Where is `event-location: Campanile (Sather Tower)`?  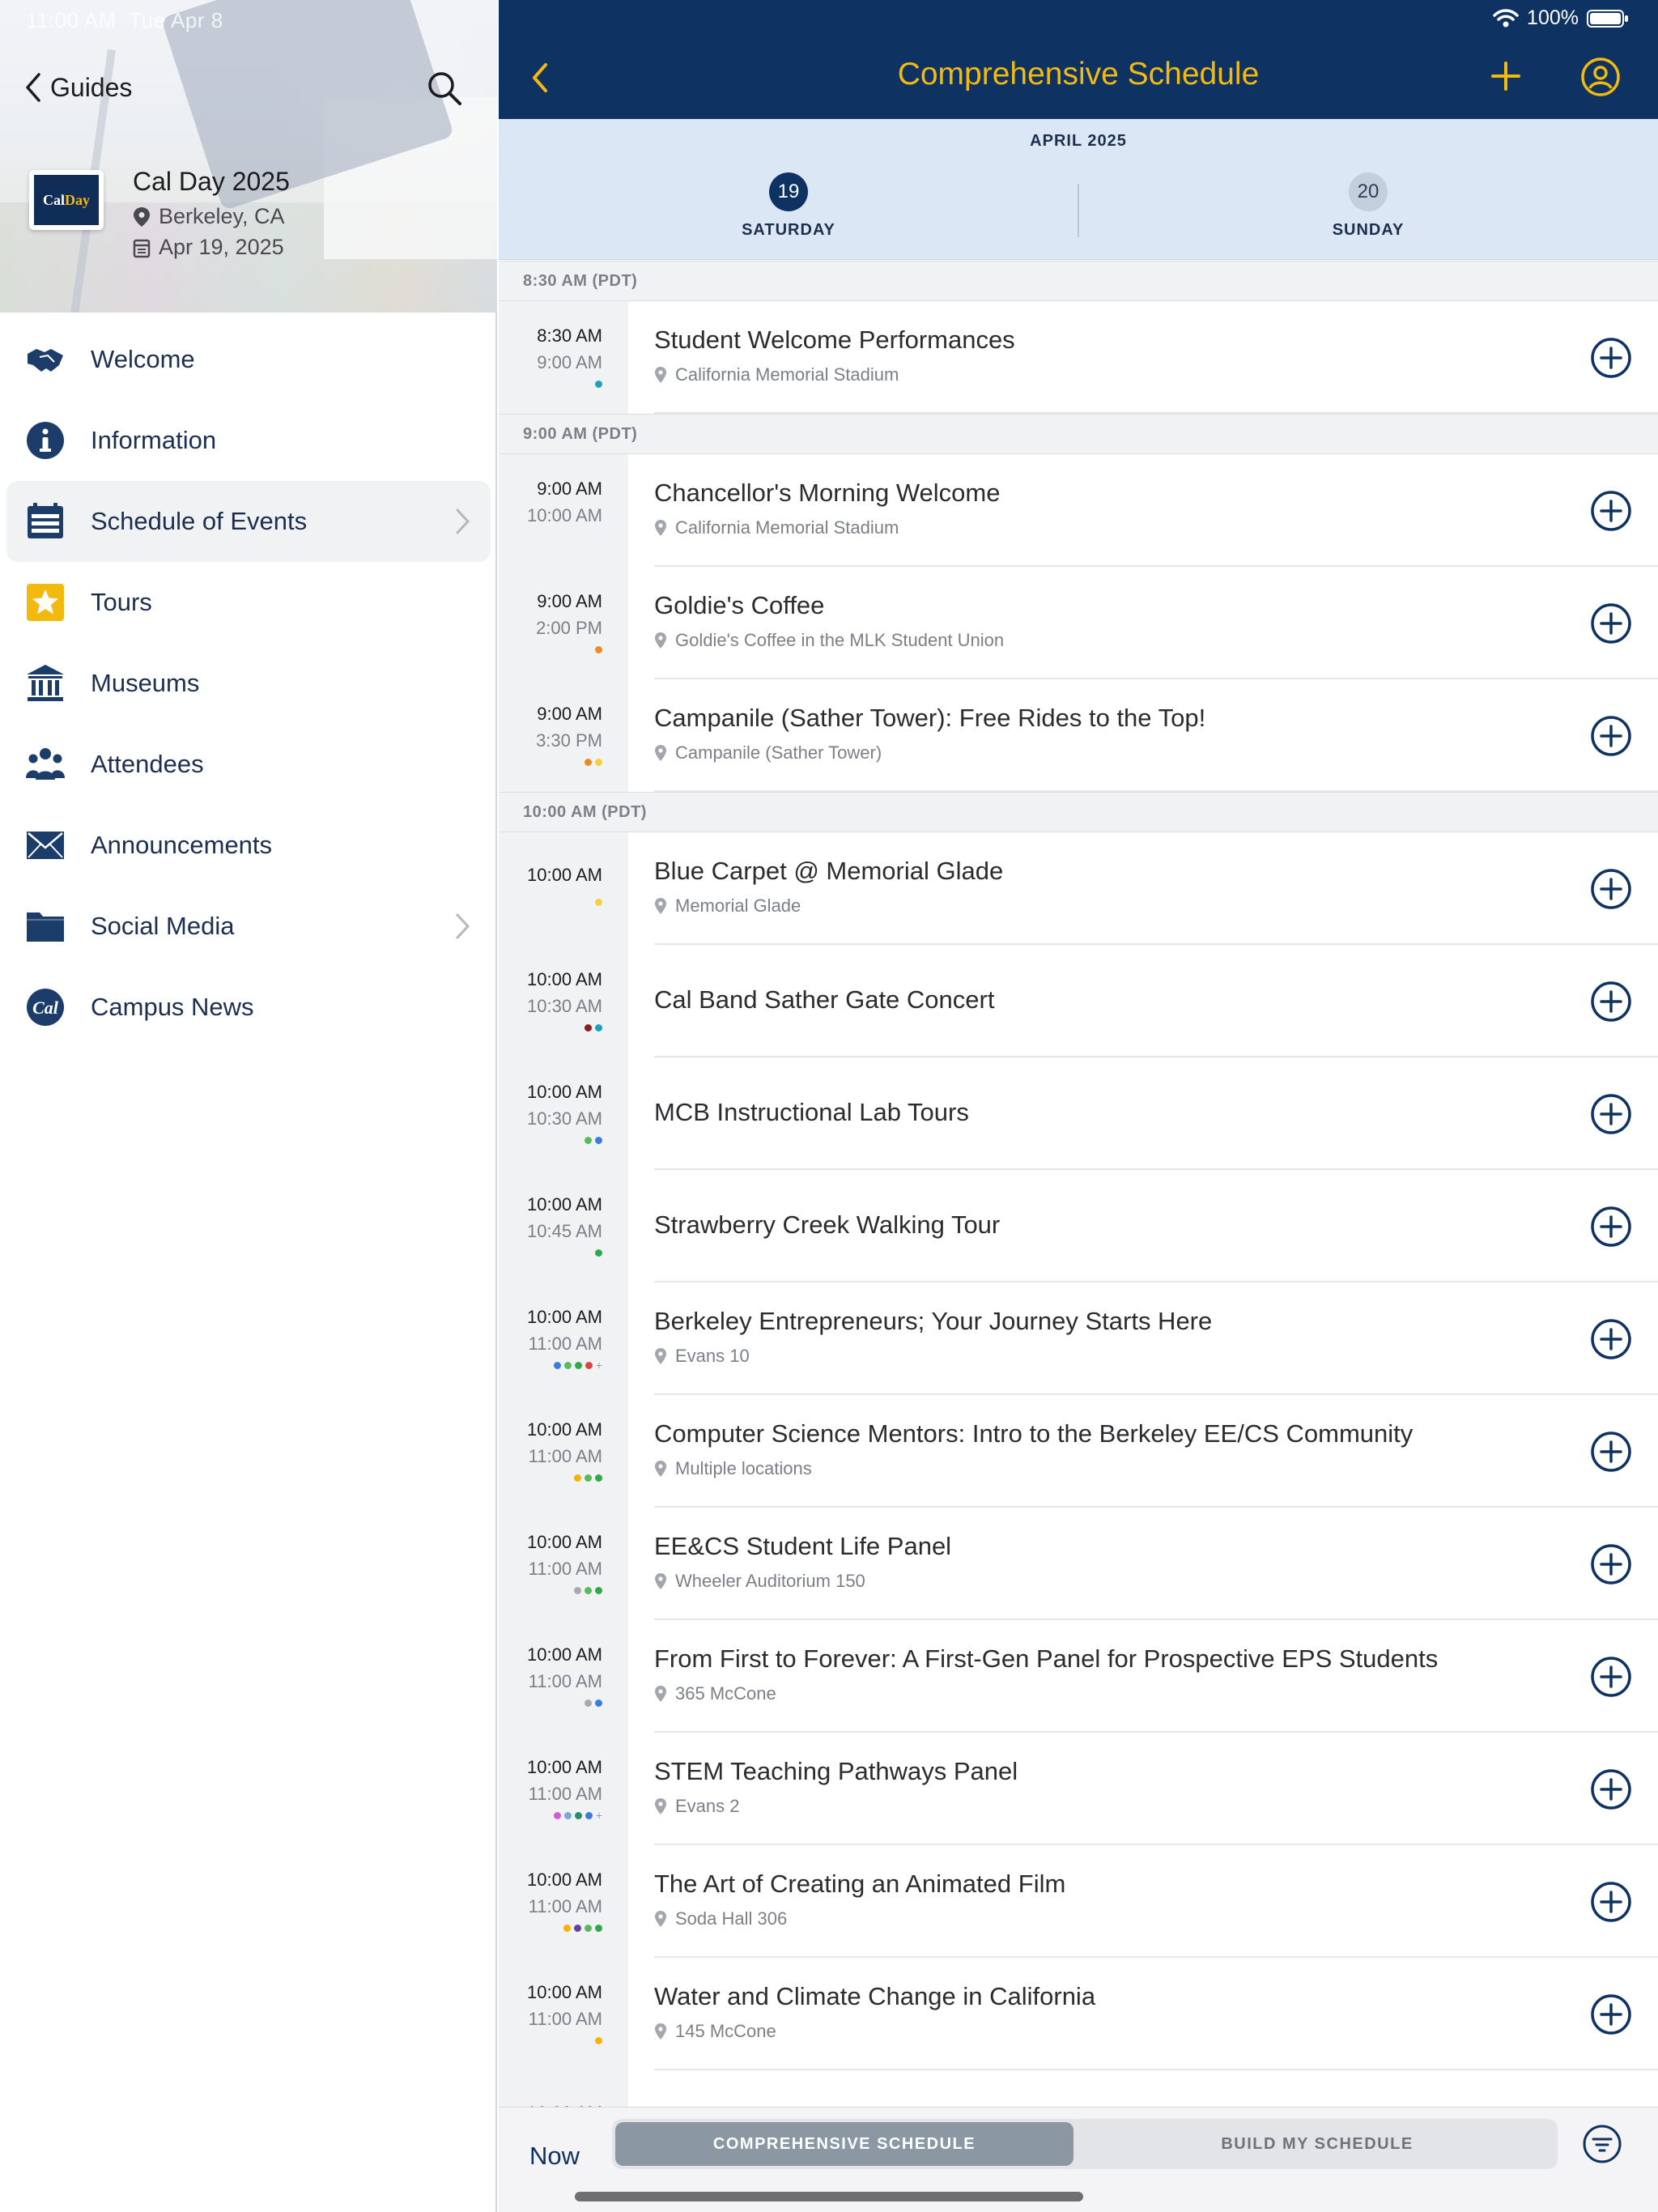 event-location: Campanile (Sather Tower) is located at coordinates (768, 753).